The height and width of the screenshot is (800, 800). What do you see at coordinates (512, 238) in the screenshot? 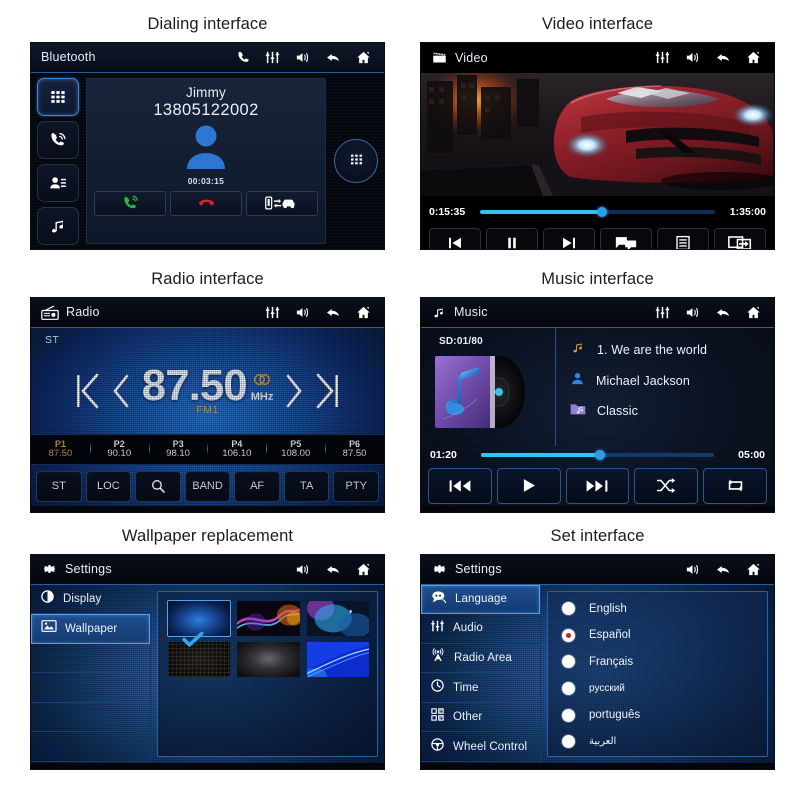
I see `pause-icon` at bounding box center [512, 238].